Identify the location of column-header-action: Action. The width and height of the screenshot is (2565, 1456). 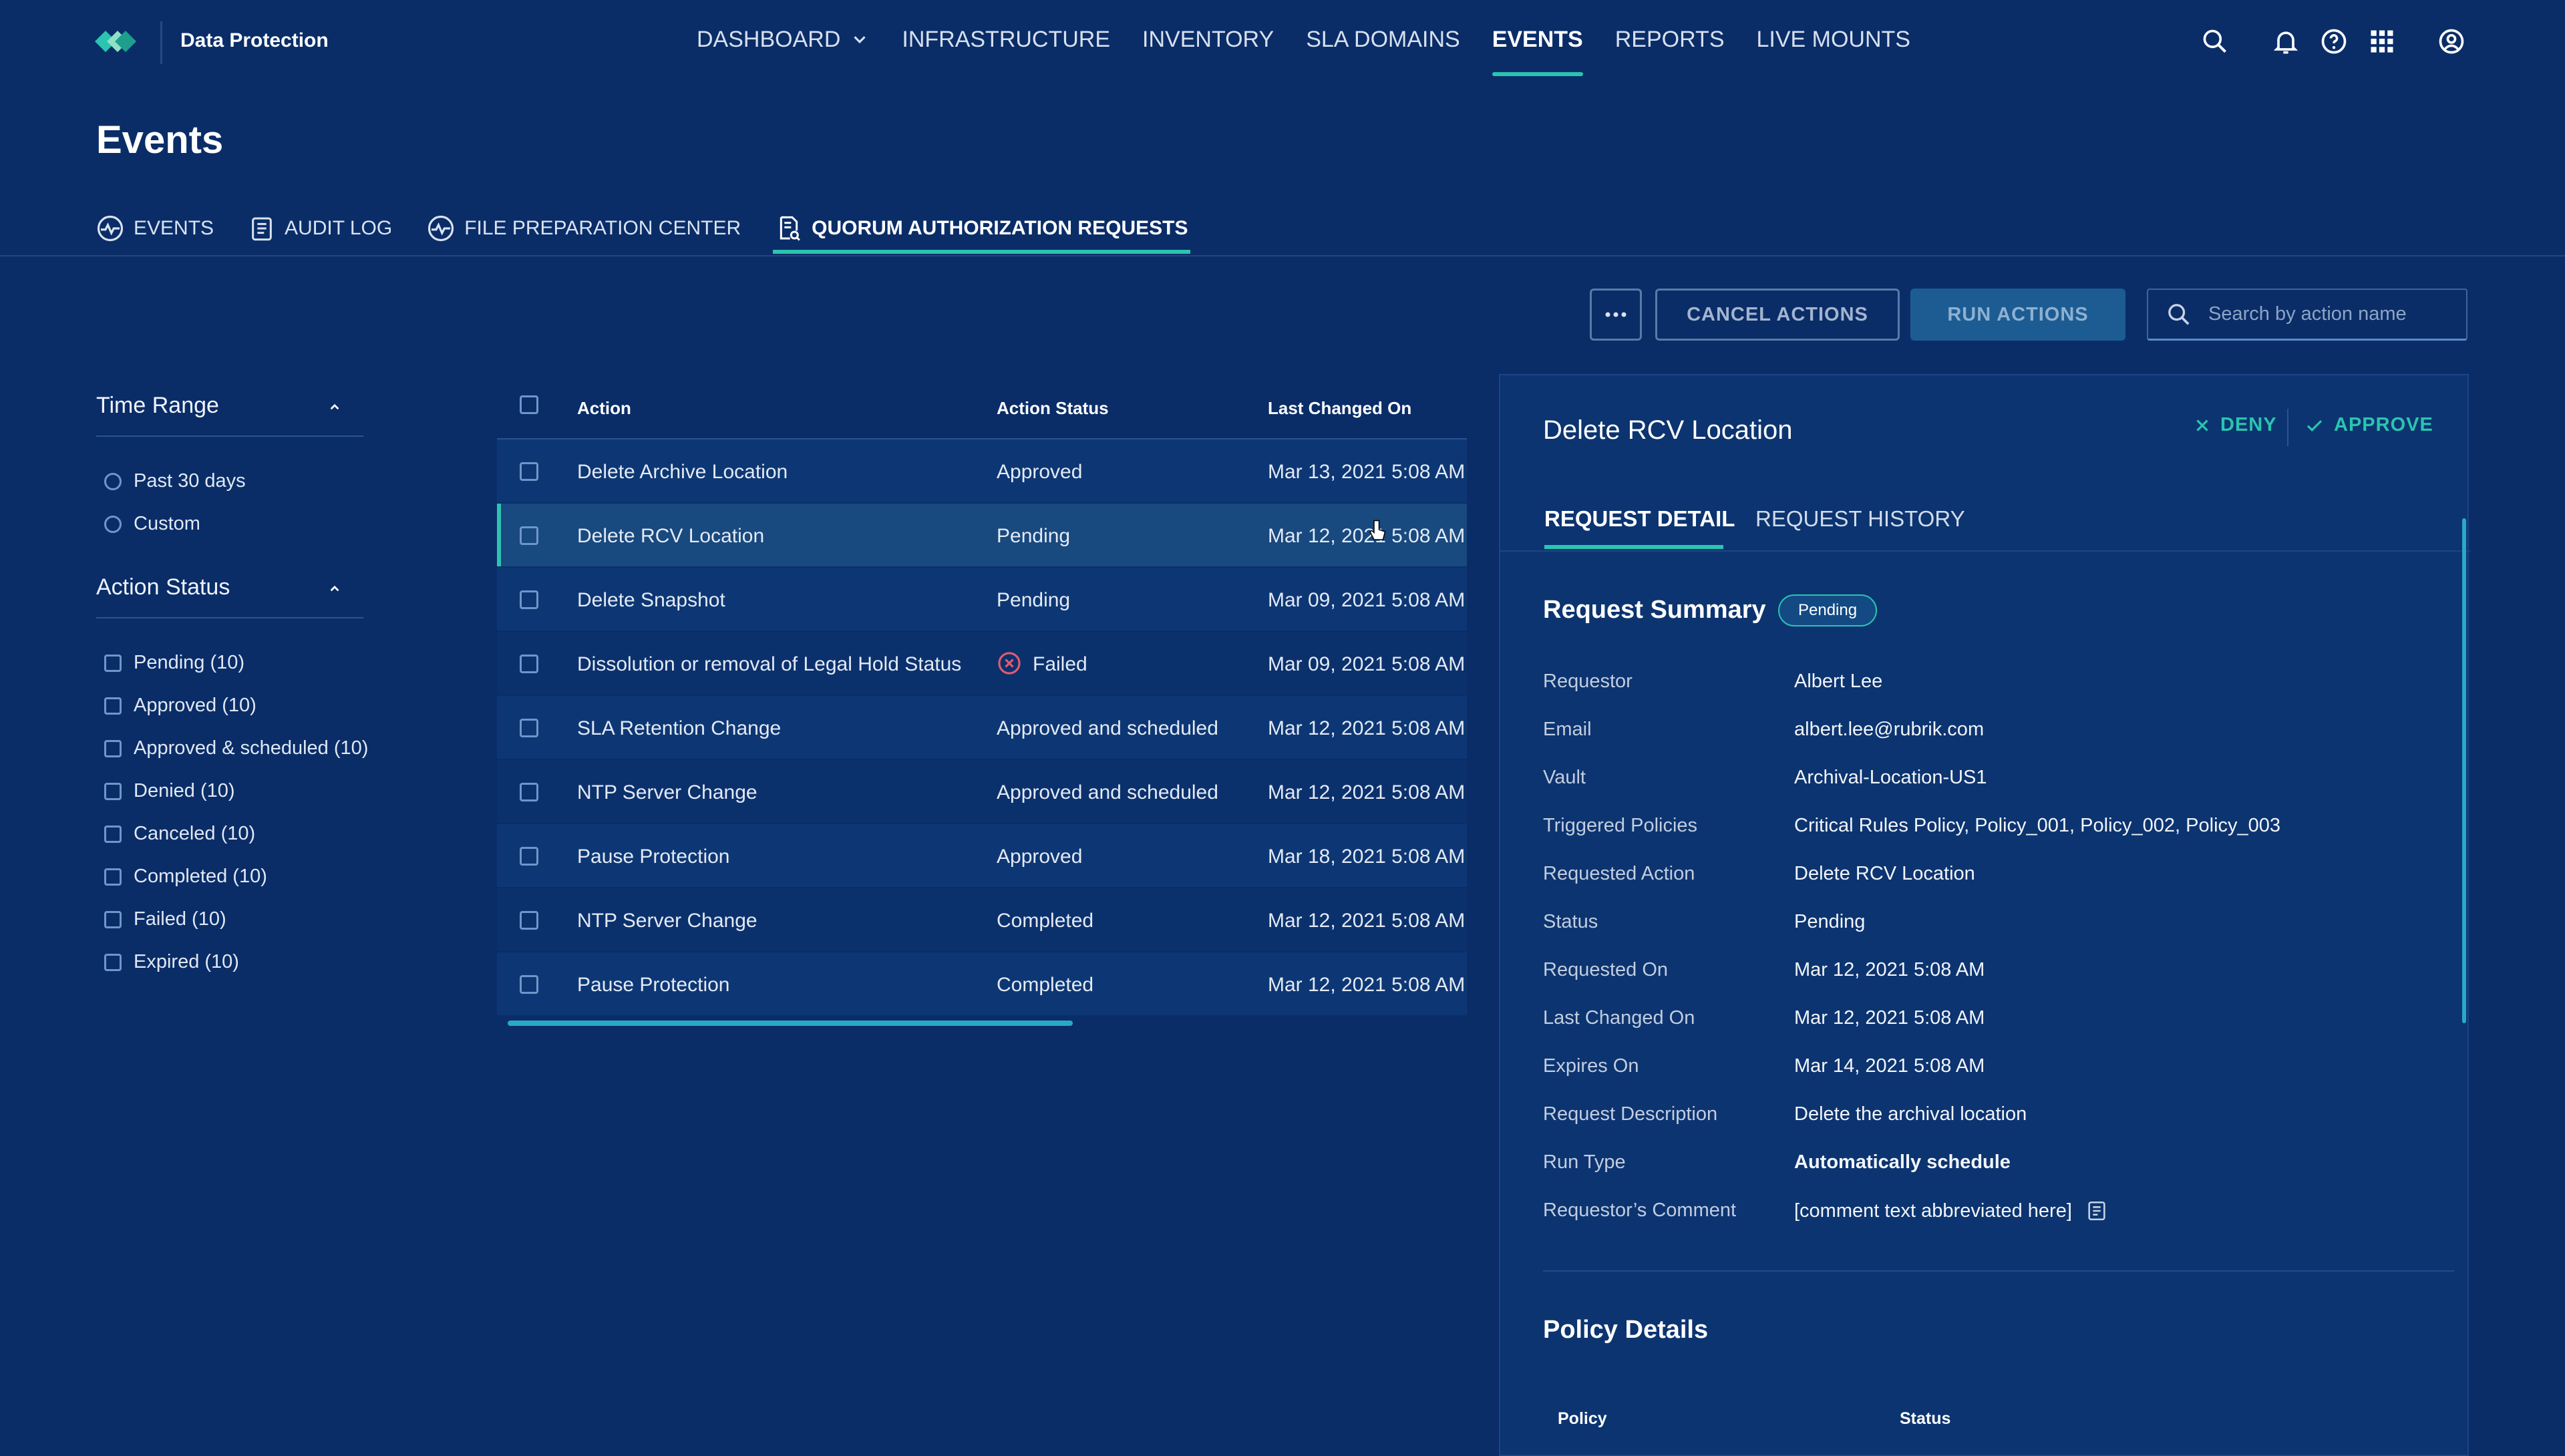
(604, 408).